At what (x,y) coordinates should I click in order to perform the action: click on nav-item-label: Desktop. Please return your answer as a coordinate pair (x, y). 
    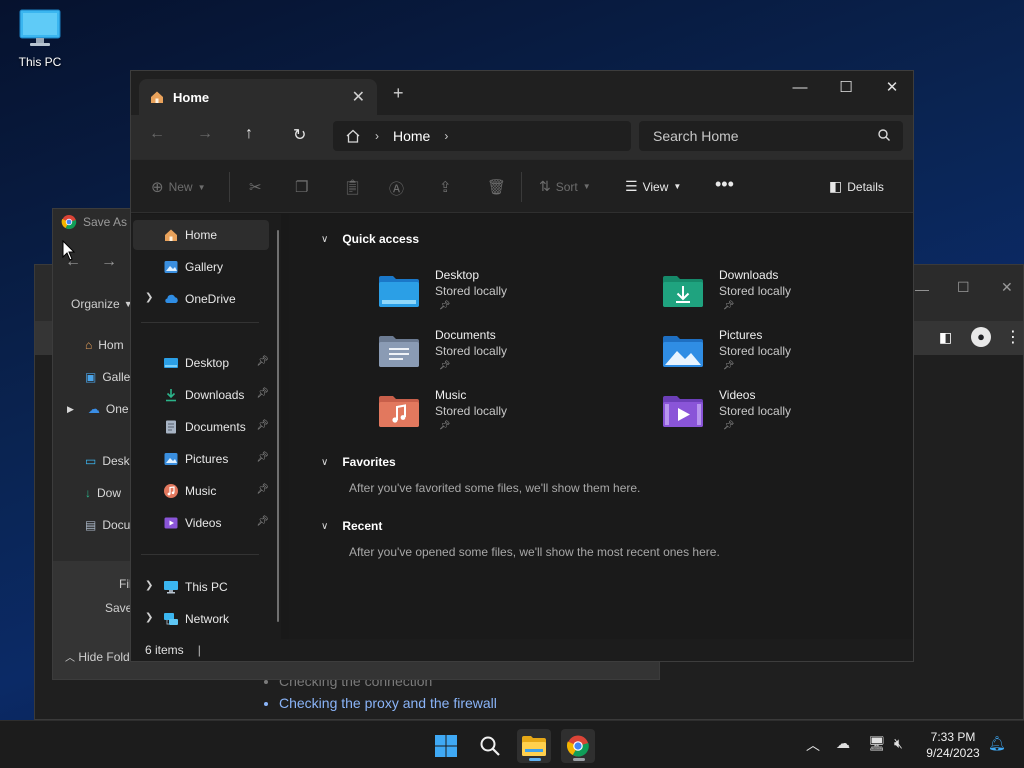
    Looking at the image, I should click on (207, 363).